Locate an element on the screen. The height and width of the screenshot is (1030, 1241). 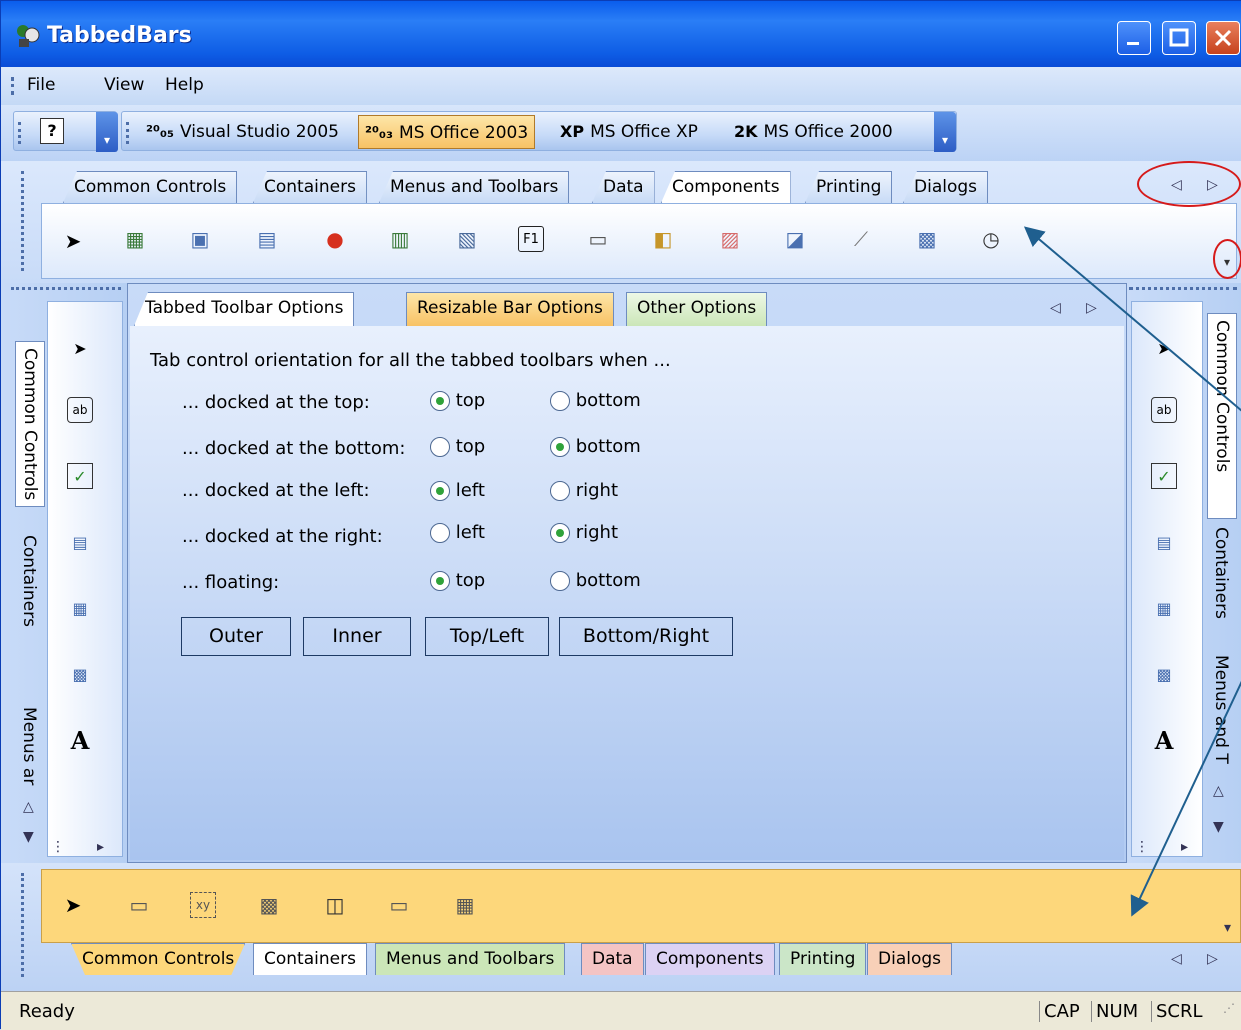
helpprovider-icon: F1 is located at coordinates (531, 239).